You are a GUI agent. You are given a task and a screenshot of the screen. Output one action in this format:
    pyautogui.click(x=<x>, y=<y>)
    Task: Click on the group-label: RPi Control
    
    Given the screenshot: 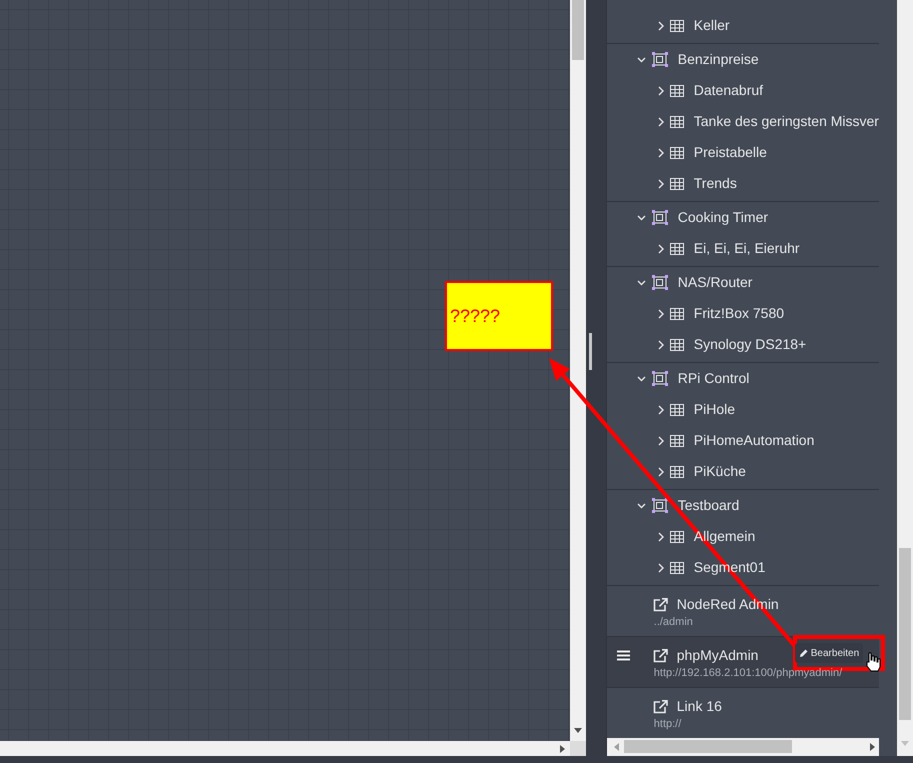 What is the action you would take?
    pyautogui.click(x=714, y=378)
    